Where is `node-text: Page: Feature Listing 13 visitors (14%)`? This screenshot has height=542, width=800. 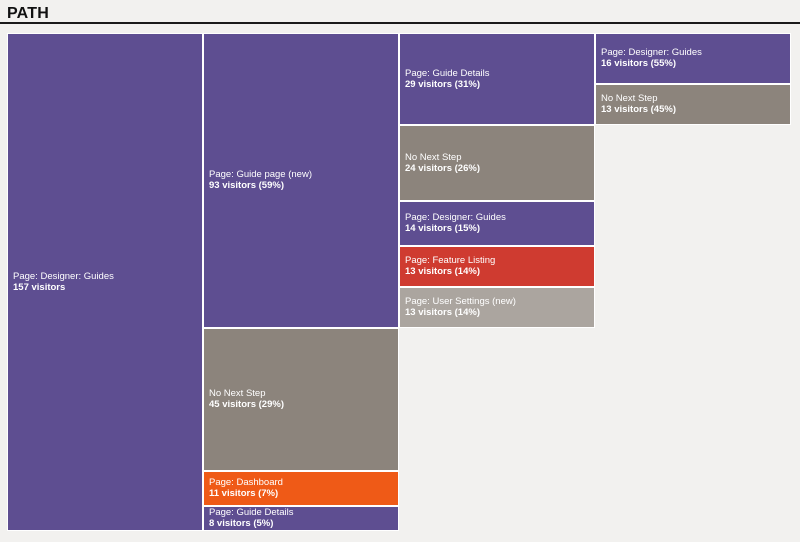 node-text: Page: Feature Listing 13 visitors (14%) is located at coordinates (447, 266).